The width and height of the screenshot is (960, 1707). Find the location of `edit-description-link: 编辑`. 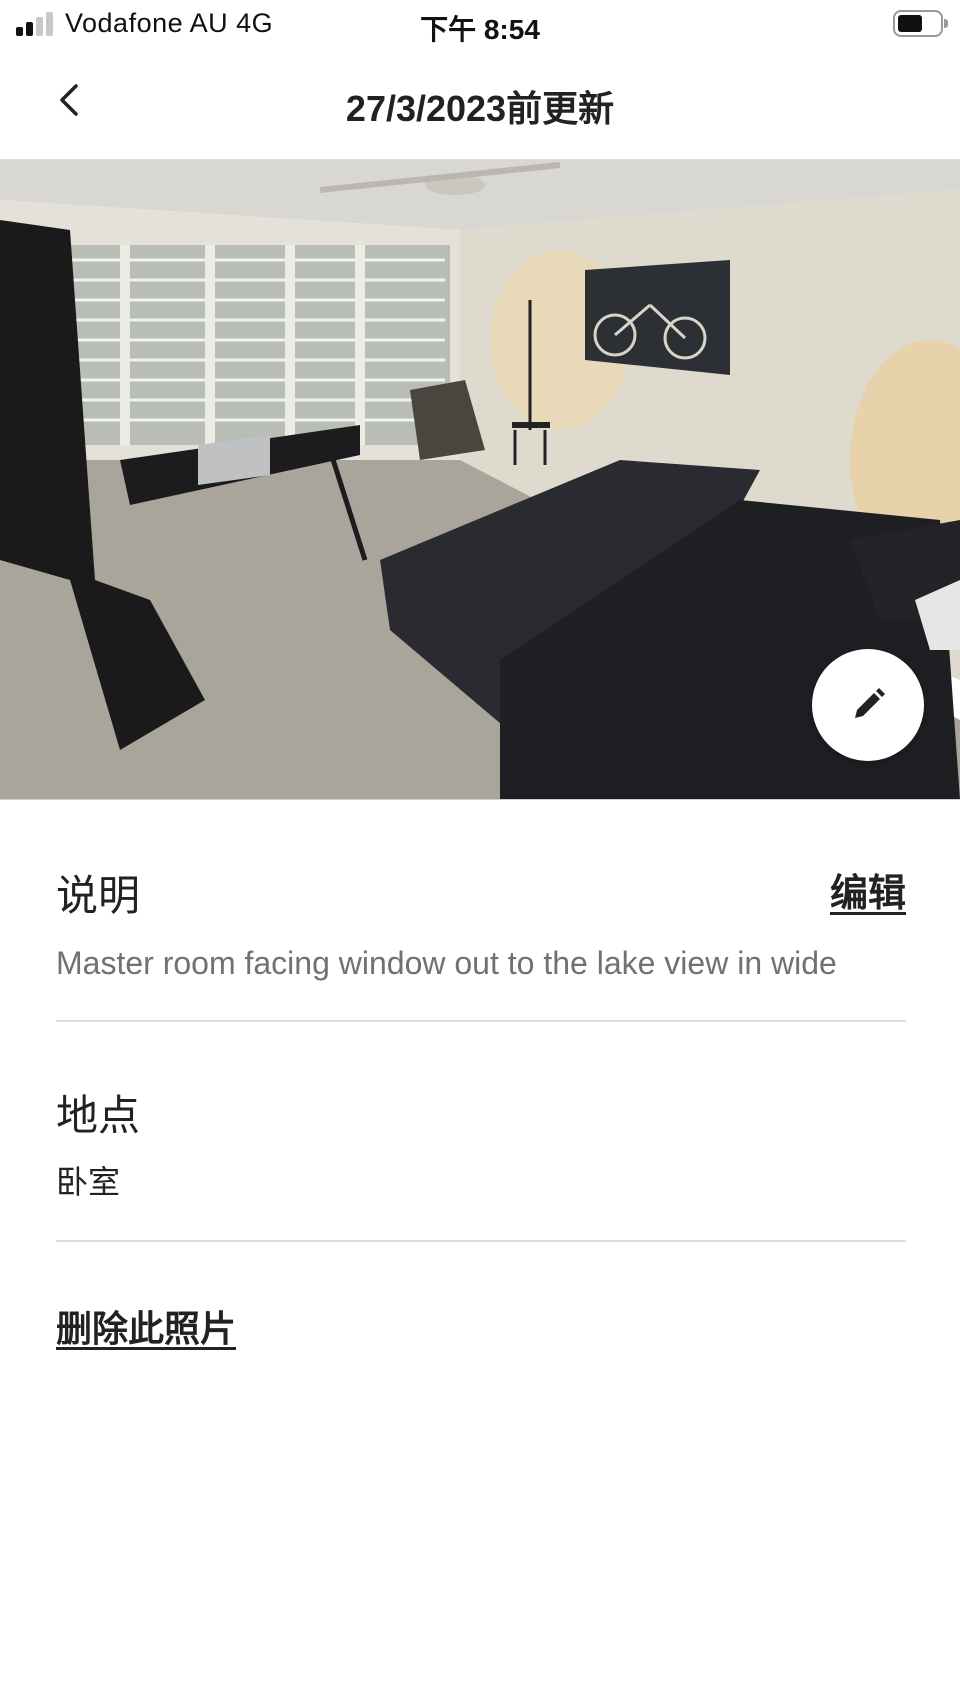

edit-description-link: 编辑 is located at coordinates (868, 889).